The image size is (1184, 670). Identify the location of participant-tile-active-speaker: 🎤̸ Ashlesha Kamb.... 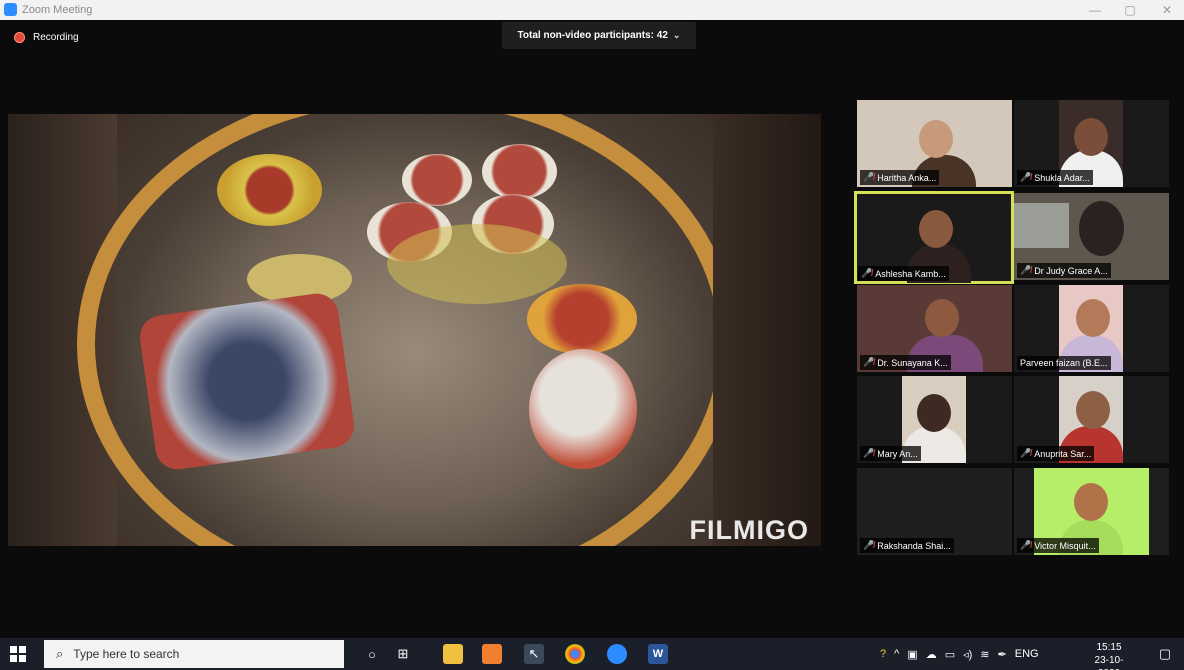
(934, 237).